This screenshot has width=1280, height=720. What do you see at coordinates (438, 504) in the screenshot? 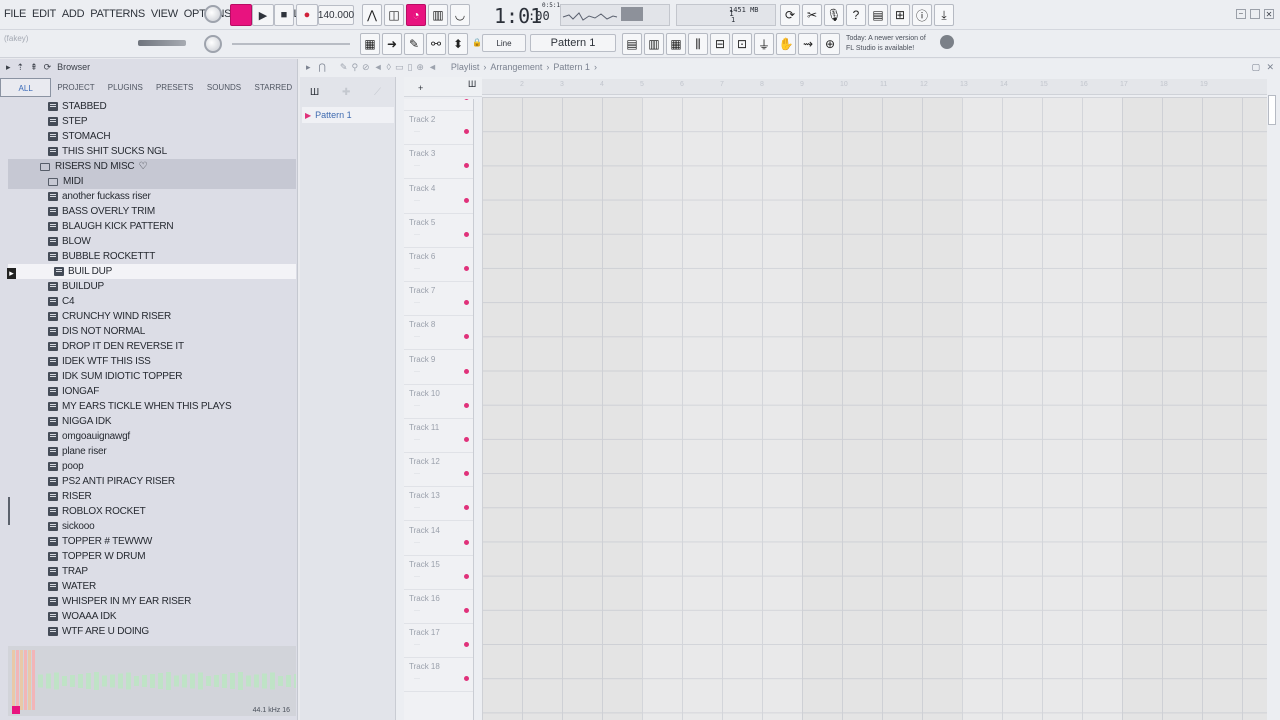
I see `track-header: Track 13 ···` at bounding box center [438, 504].